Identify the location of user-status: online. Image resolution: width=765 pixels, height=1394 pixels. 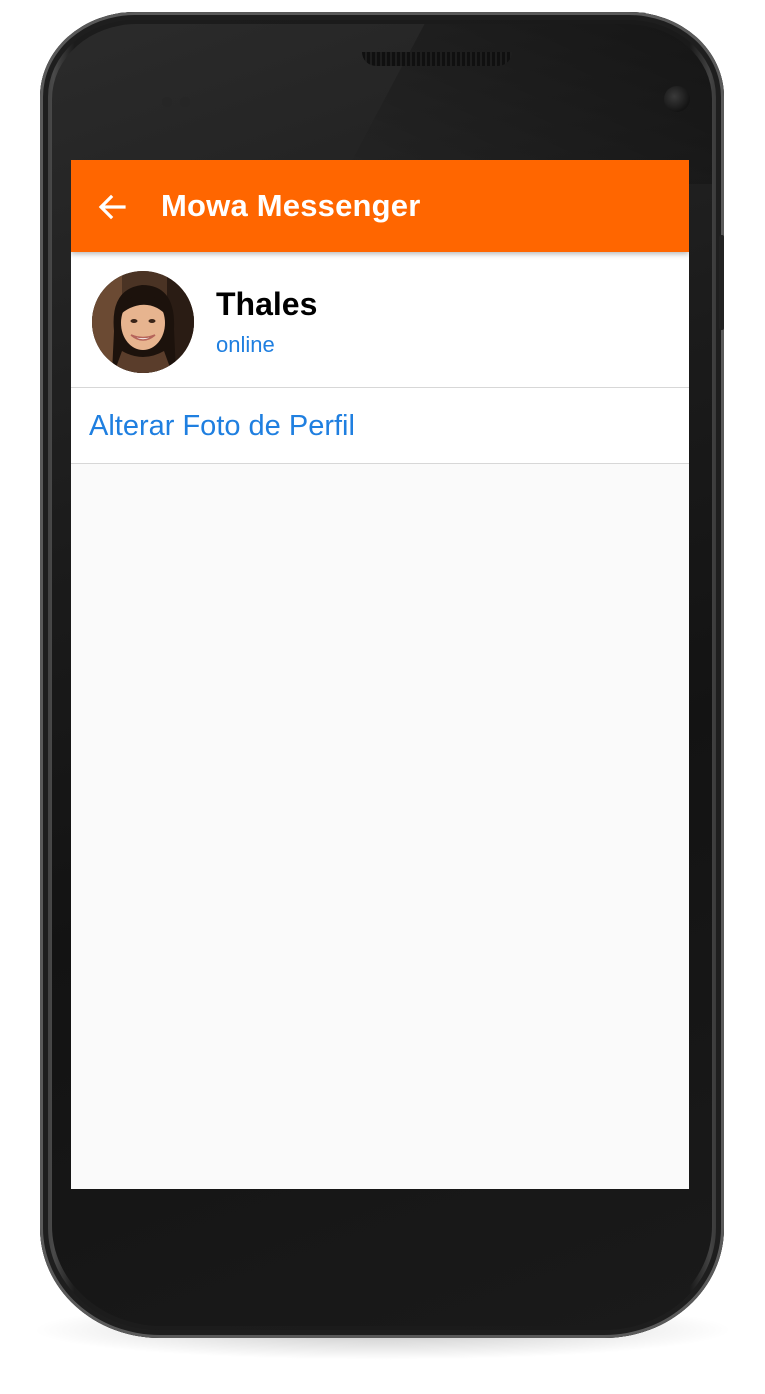
(245, 344).